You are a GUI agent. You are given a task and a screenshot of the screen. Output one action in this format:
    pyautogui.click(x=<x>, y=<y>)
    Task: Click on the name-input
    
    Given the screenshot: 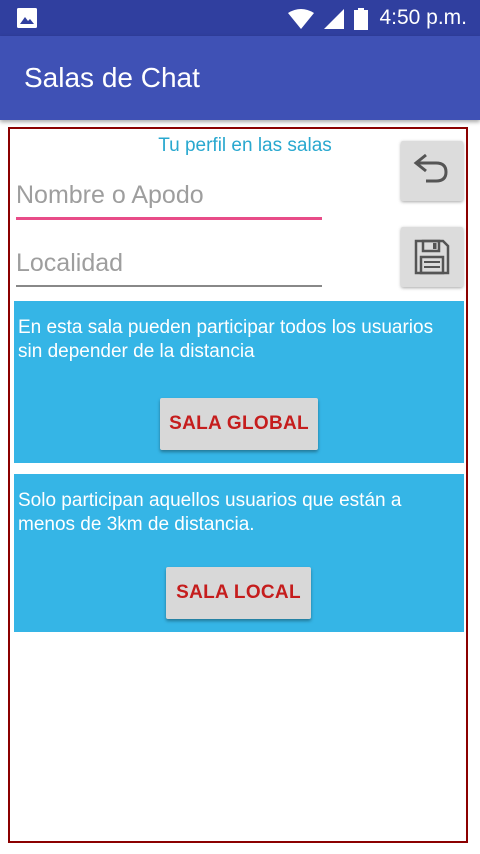 What is the action you would take?
    pyautogui.click(x=169, y=198)
    